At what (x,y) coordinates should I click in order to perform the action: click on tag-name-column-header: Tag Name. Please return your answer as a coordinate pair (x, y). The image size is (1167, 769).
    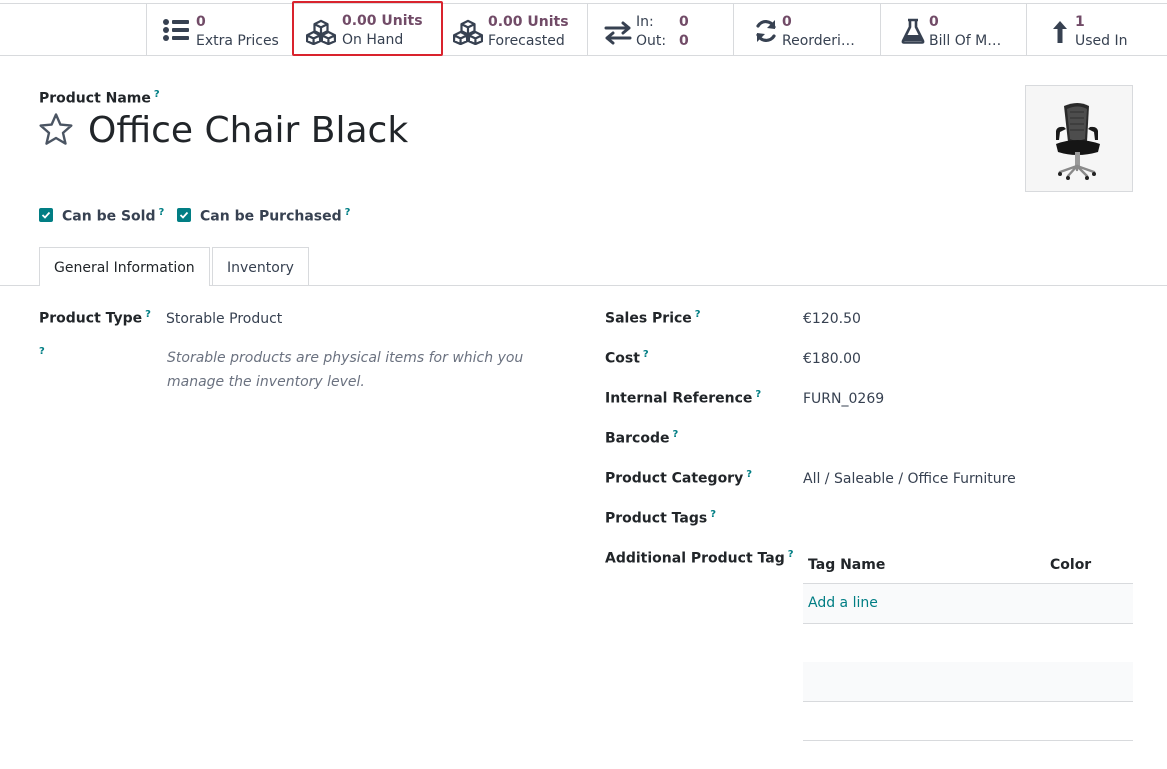
    Looking at the image, I should click on (846, 565).